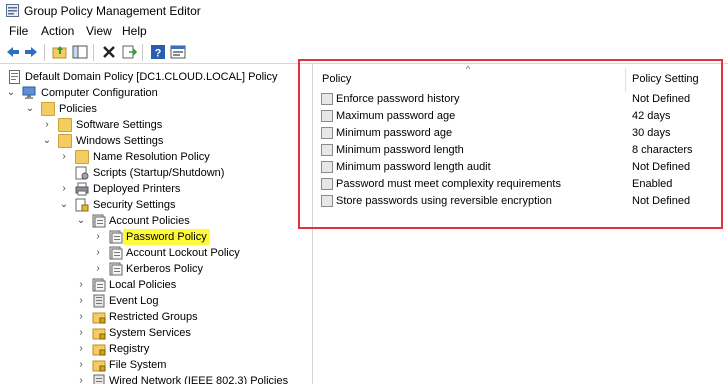 Image resolution: width=728 pixels, height=384 pixels. What do you see at coordinates (651, 116) in the screenshot?
I see `policy-setting: 42 days` at bounding box center [651, 116].